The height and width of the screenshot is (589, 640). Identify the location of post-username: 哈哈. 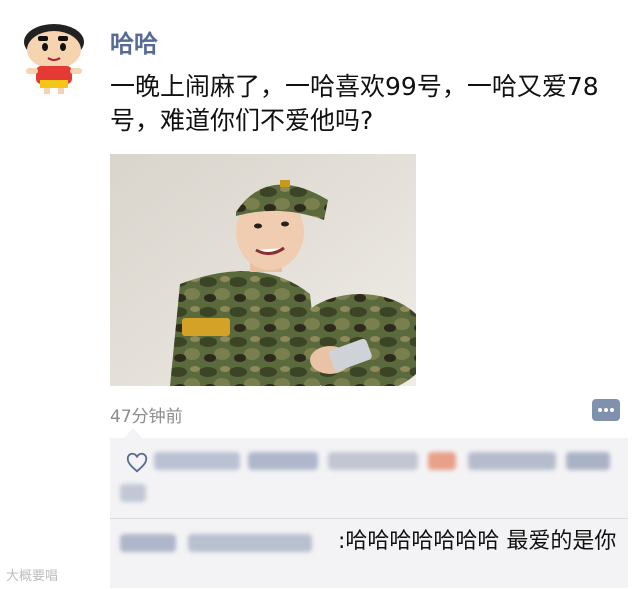
(134, 41).